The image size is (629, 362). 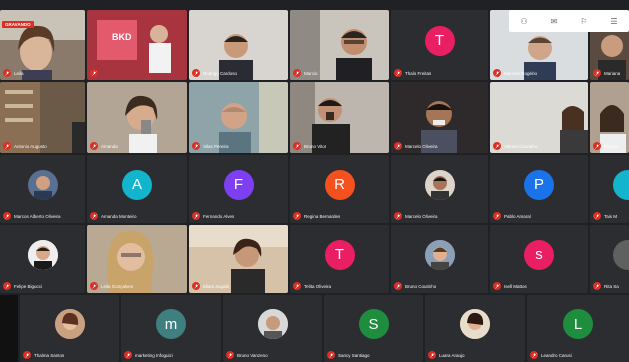 What do you see at coordinates (523, 21) in the screenshot?
I see `people-icon: ⚇` at bounding box center [523, 21].